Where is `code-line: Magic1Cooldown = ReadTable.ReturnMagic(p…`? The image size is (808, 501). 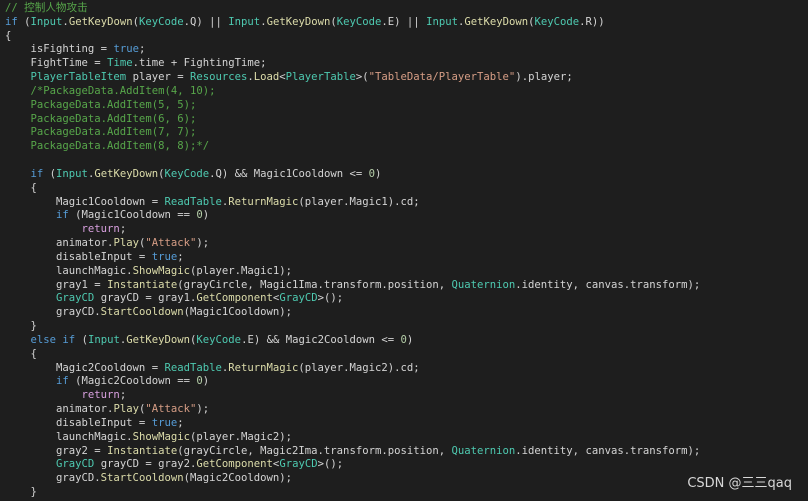
code-line: Magic1Cooldown = ReadTable.ReturnMagic(p… is located at coordinates (212, 202).